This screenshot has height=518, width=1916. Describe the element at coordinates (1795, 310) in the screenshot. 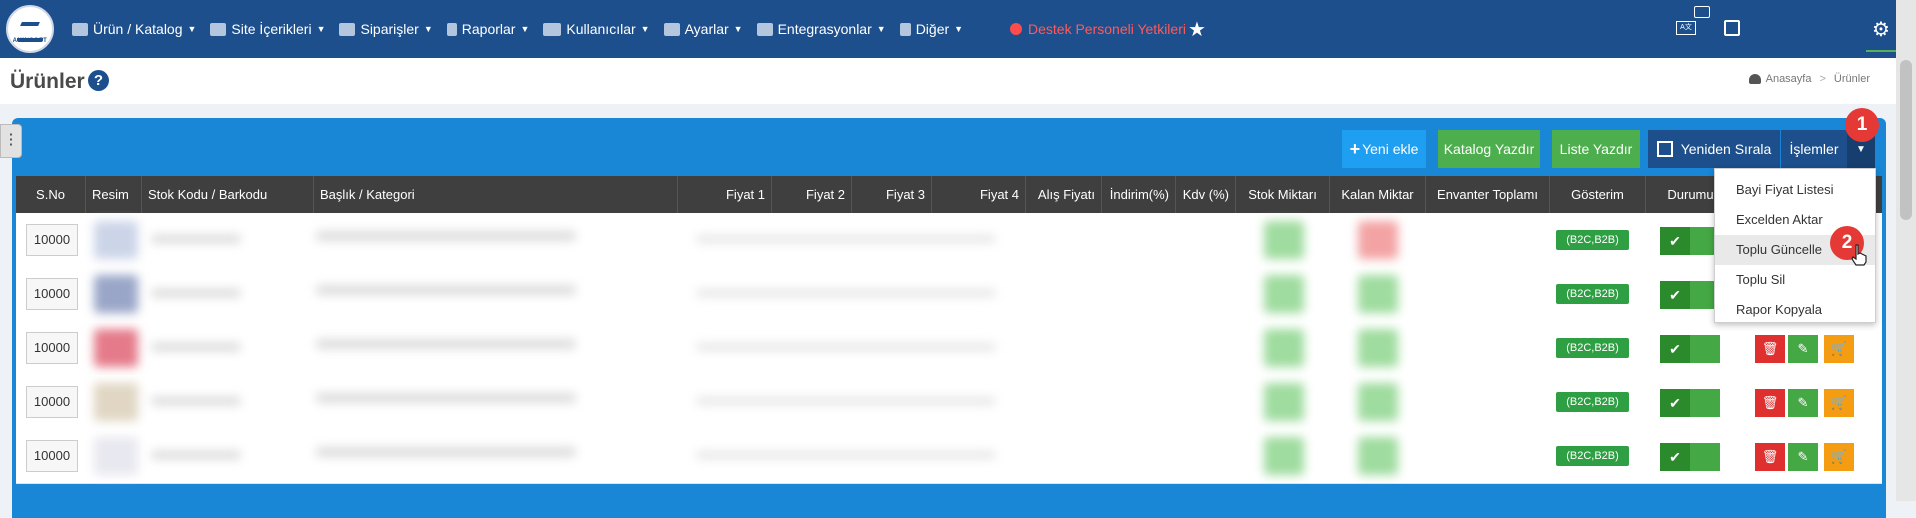

I see `menu-item-copy-report: Rapor Kopyala` at that location.